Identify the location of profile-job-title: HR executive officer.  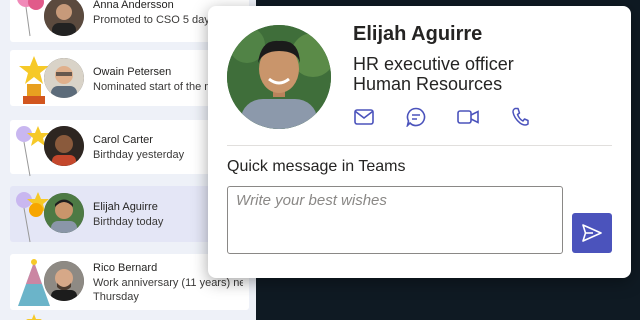
(433, 64).